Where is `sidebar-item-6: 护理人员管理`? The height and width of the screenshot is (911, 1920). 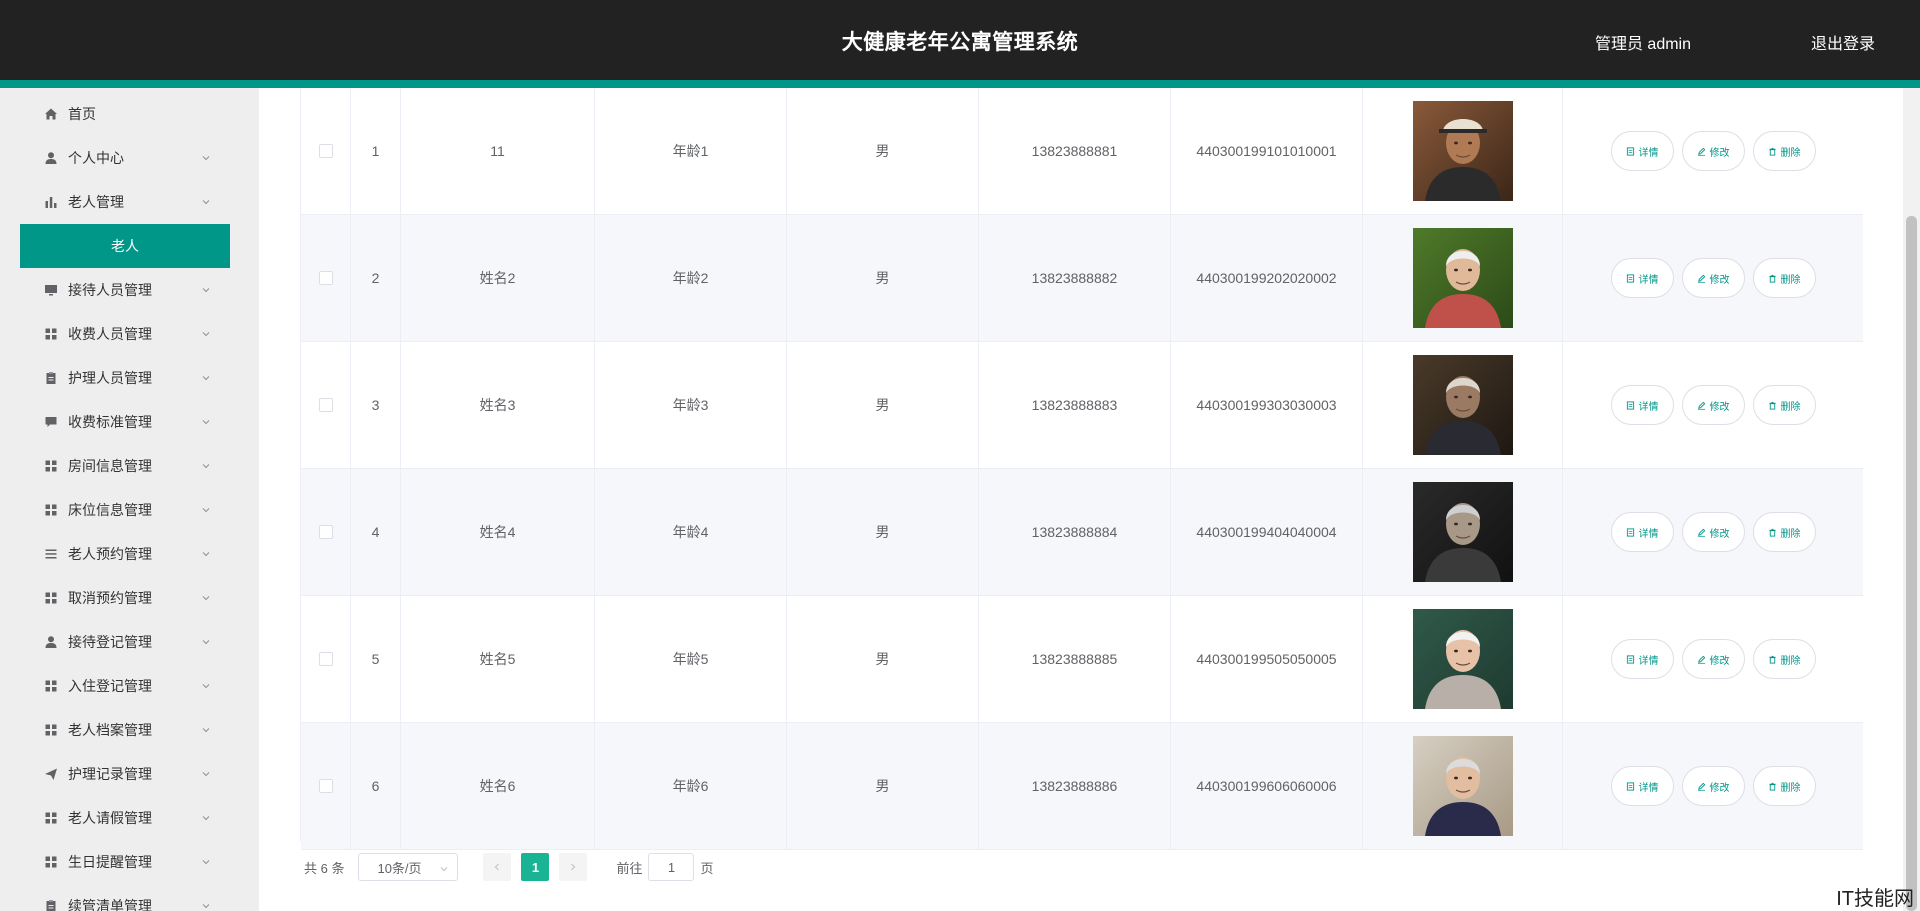
sidebar-item-6: 护理人员管理 is located at coordinates (125, 378).